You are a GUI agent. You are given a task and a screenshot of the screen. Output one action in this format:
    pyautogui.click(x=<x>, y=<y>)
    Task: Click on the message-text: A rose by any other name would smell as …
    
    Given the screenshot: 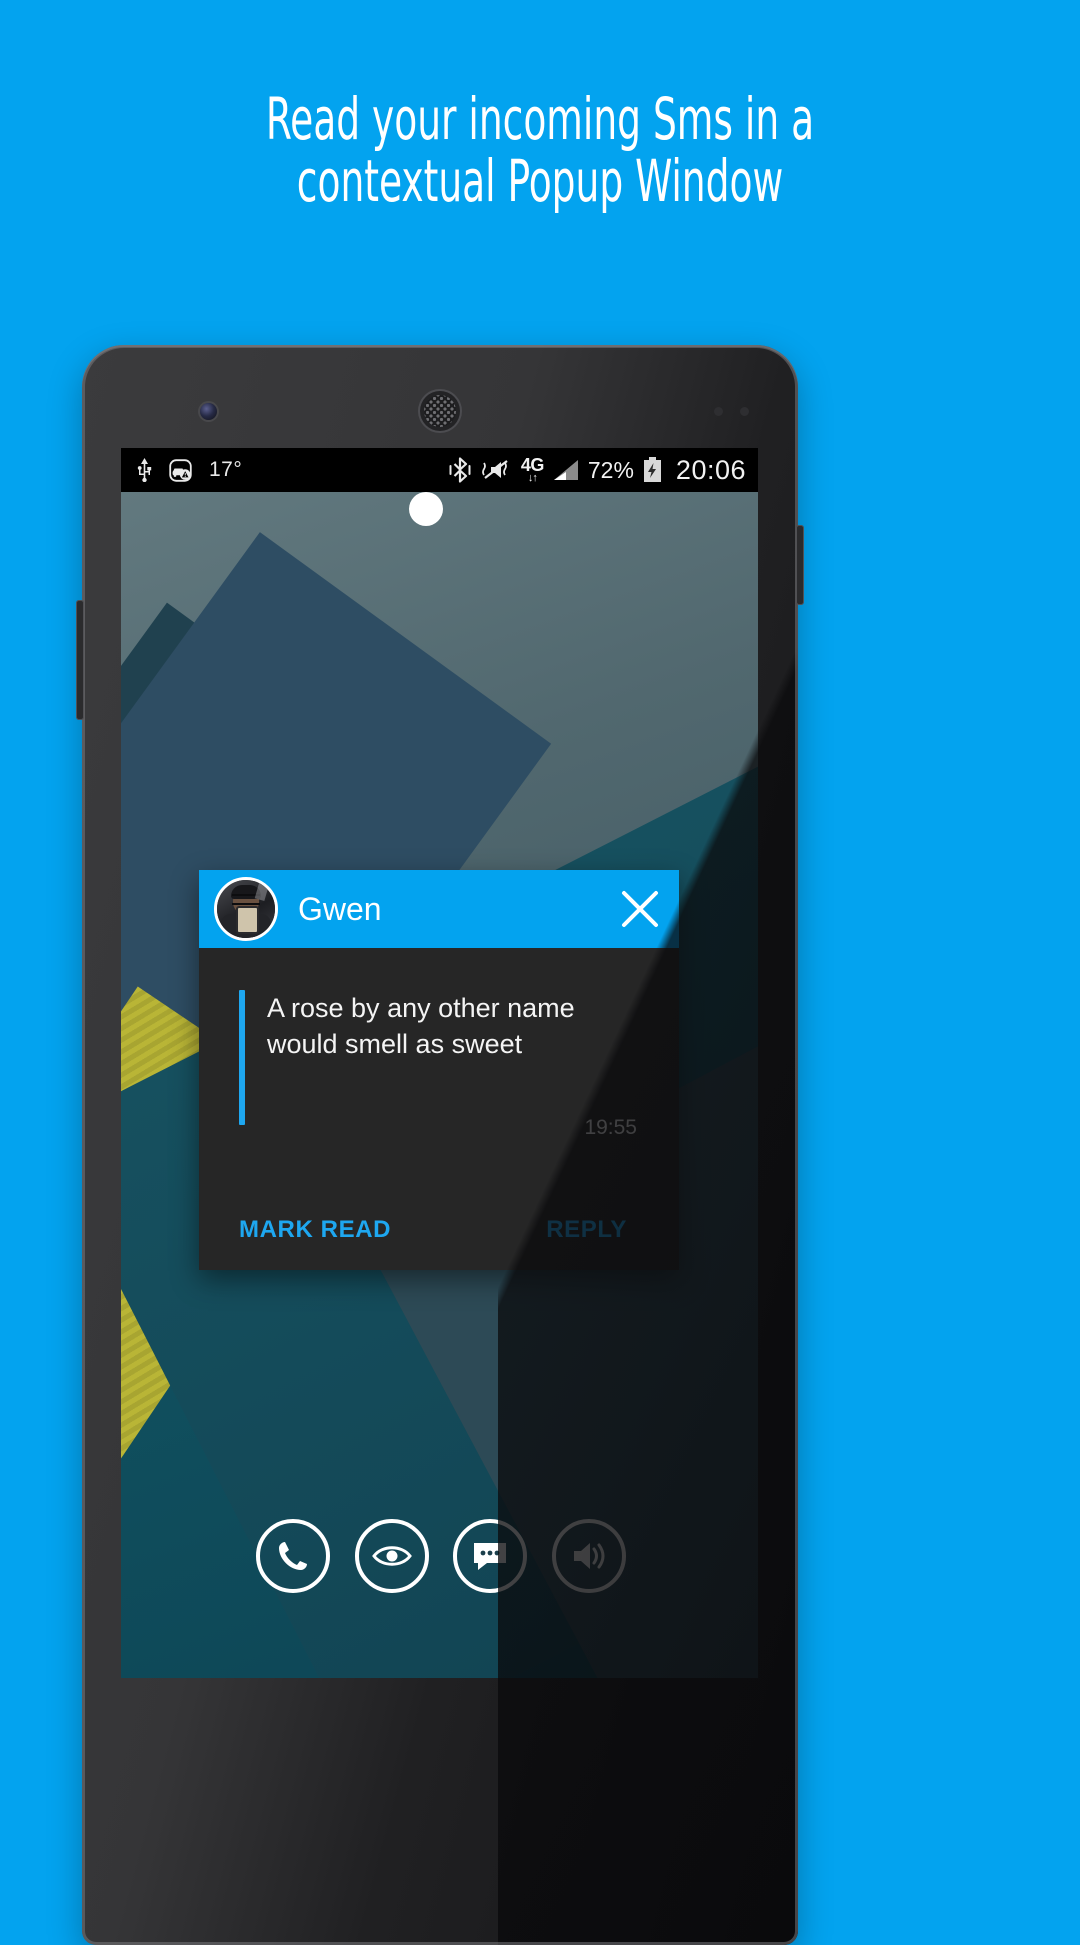 What is the action you would take?
    pyautogui.click(x=421, y=1026)
    